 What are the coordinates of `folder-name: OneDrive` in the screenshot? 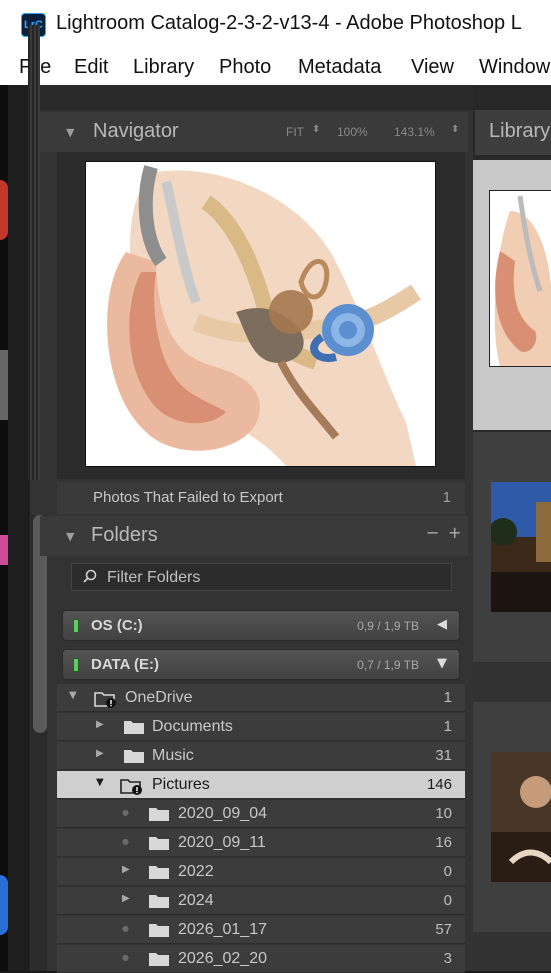 It's located at (159, 697).